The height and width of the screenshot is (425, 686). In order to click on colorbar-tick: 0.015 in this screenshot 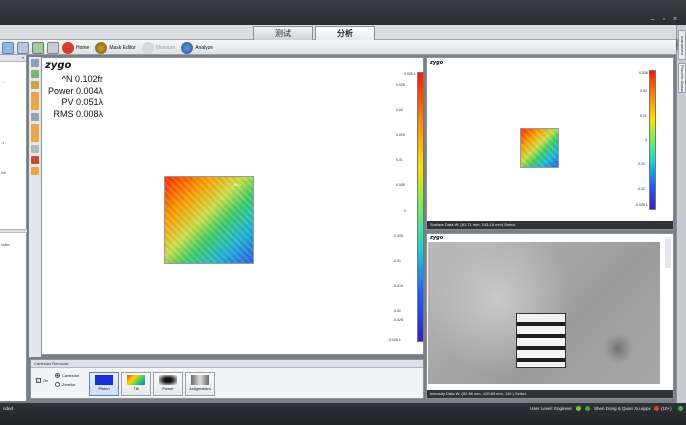, I will do `click(400, 135)`.